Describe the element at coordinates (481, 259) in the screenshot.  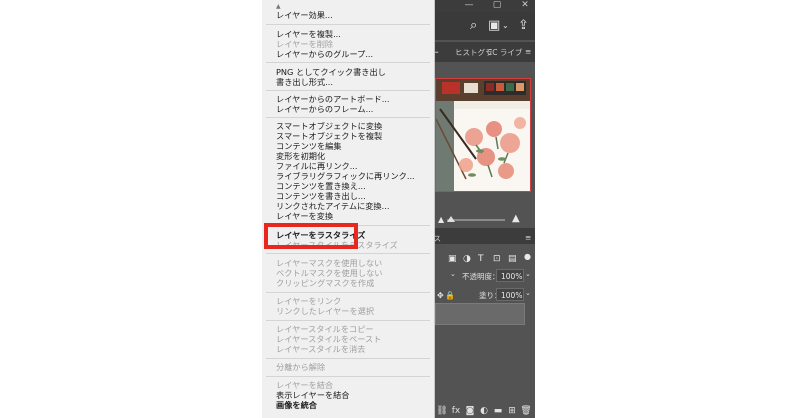
I see `filter-type-icon: T` at that location.